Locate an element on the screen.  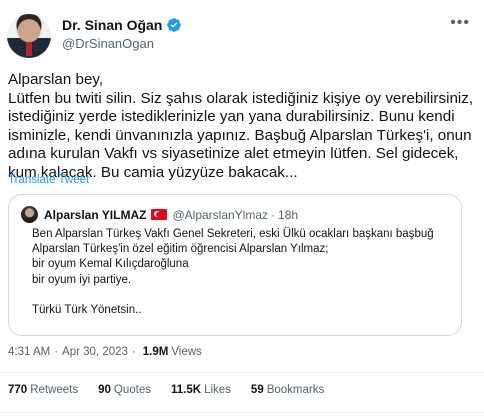
author-names: Dr. Sinan Oğan @DrSinanOgan is located at coordinates (122, 34).